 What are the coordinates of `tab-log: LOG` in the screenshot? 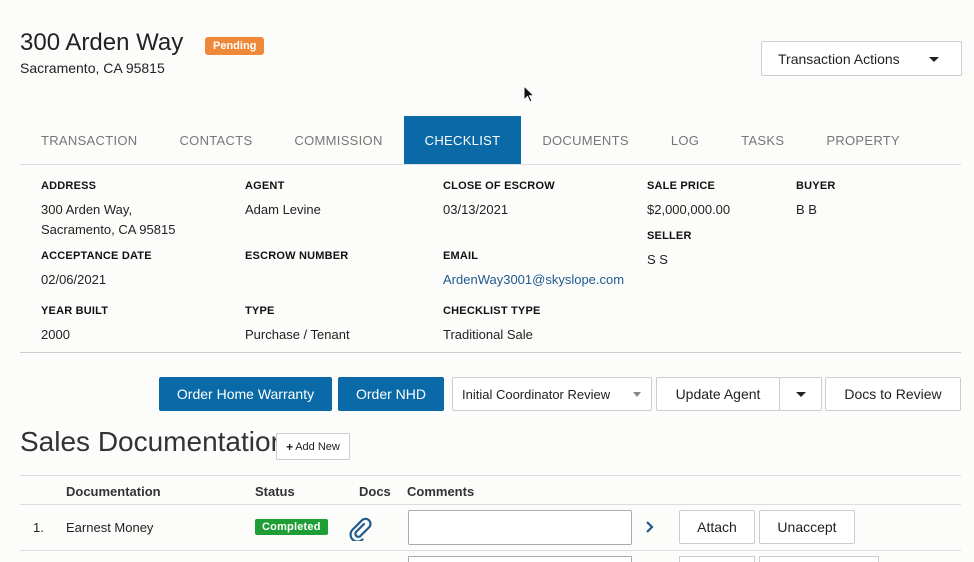 It's located at (685, 140).